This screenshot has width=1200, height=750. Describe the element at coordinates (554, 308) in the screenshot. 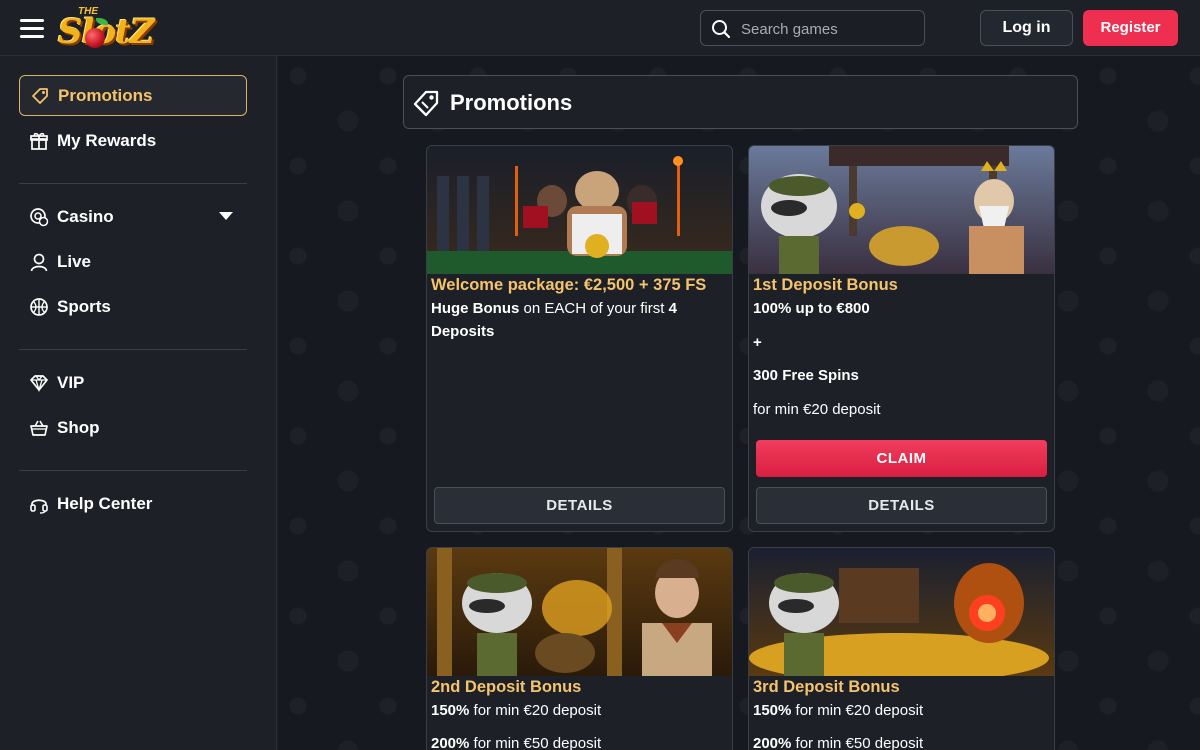

I see `promo-description: Huge Bonus on EACH of your first 4` at that location.